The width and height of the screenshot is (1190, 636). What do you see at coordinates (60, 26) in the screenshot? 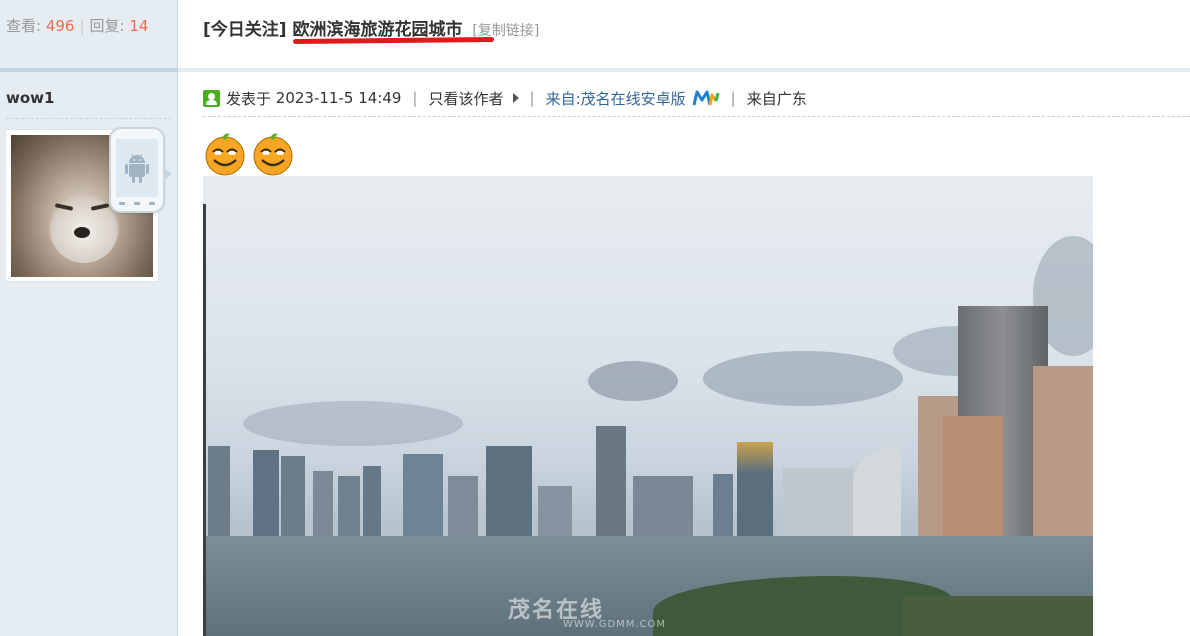
I see `views-count: 496` at bounding box center [60, 26].